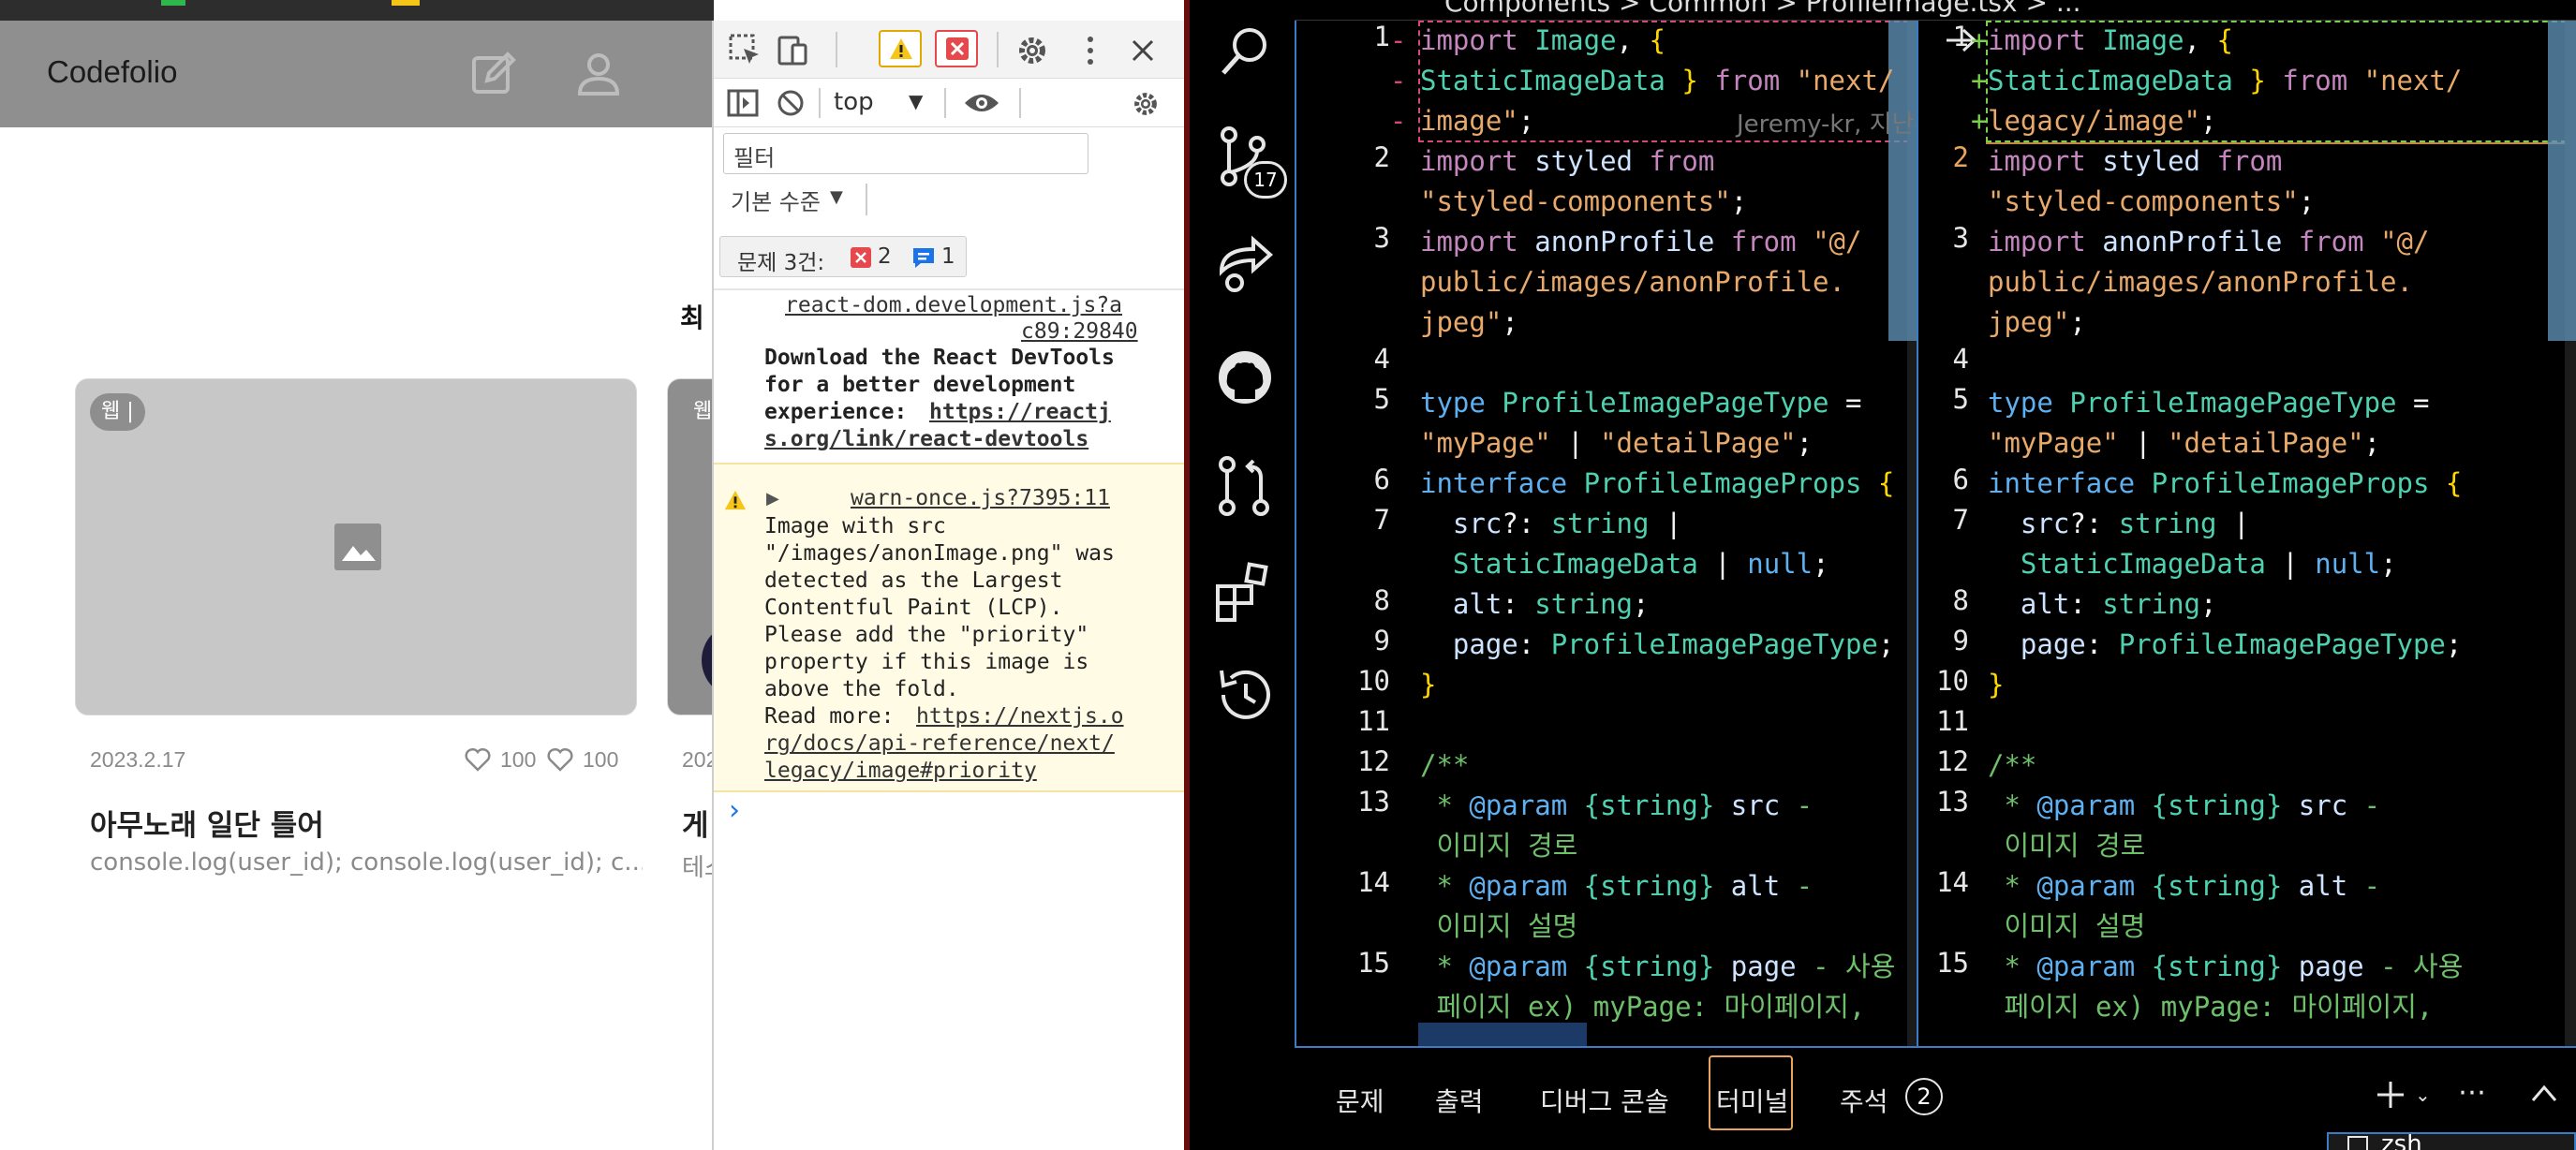 This screenshot has width=2576, height=1150. What do you see at coordinates (1079, 332) in the screenshot?
I see `log-source-link-line: c89:29840` at bounding box center [1079, 332].